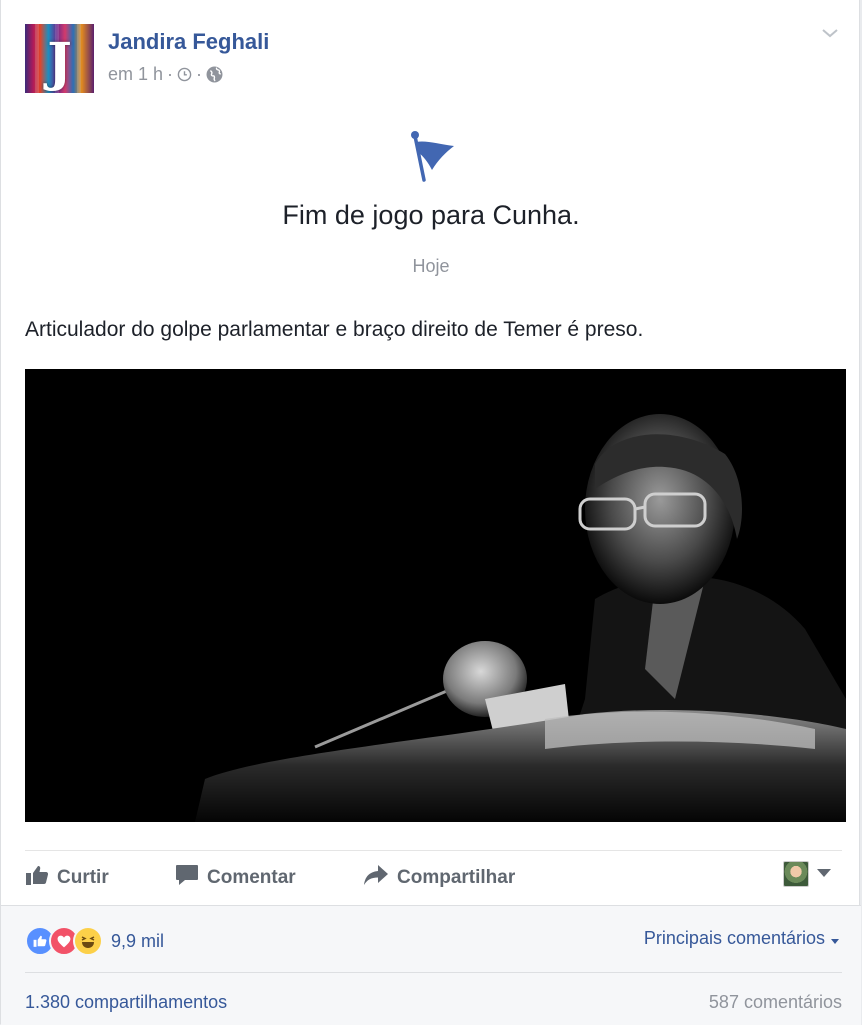 Image resolution: width=862 pixels, height=1025 pixels. I want to click on footer-divider, so click(433, 972).